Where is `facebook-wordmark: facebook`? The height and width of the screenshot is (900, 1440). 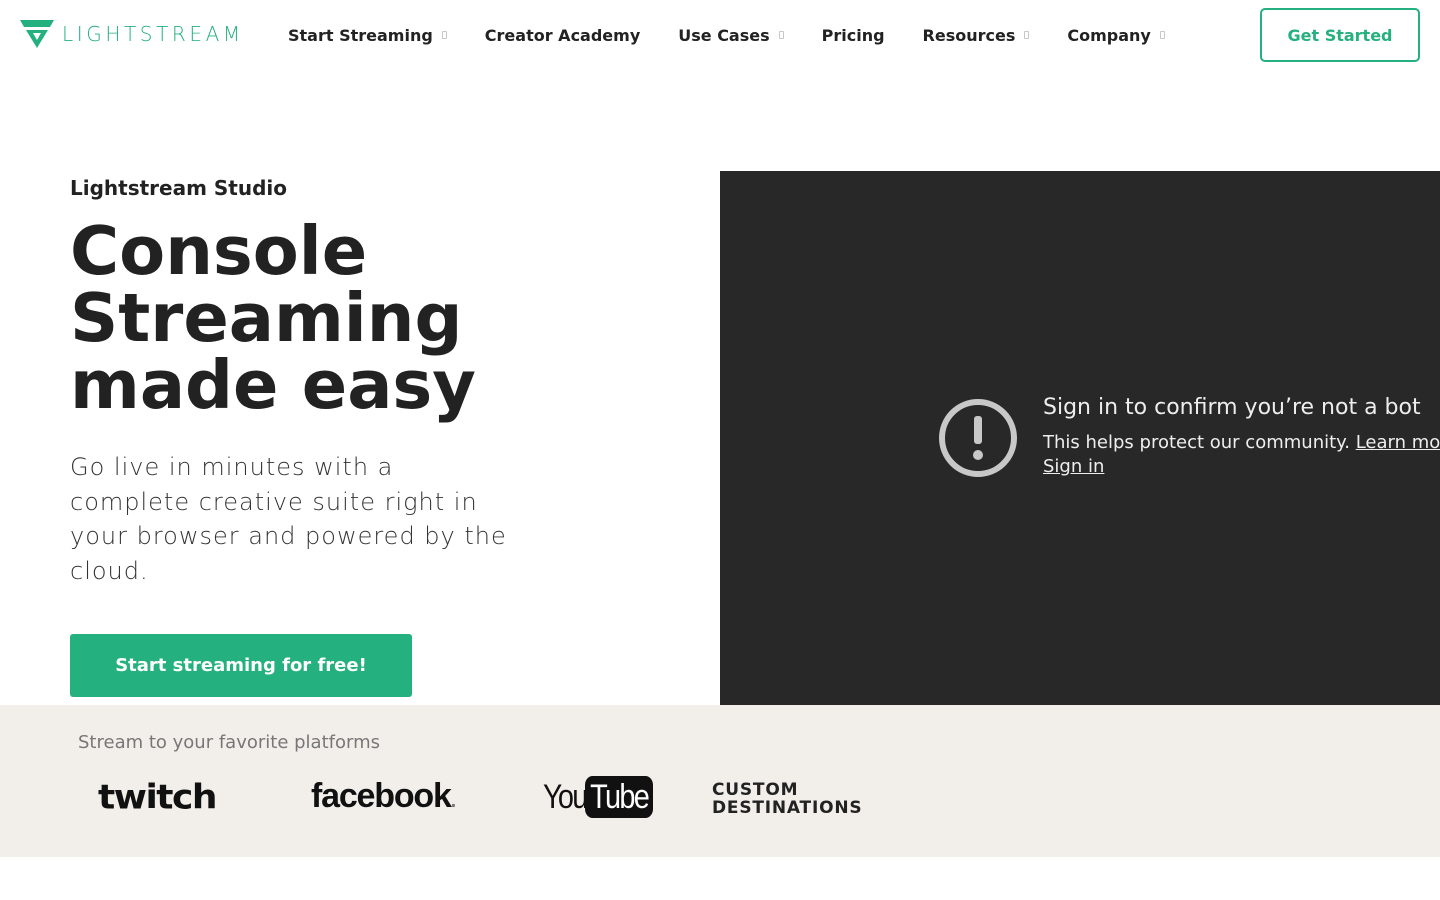
facebook-wordmark: facebook is located at coordinates (381, 796).